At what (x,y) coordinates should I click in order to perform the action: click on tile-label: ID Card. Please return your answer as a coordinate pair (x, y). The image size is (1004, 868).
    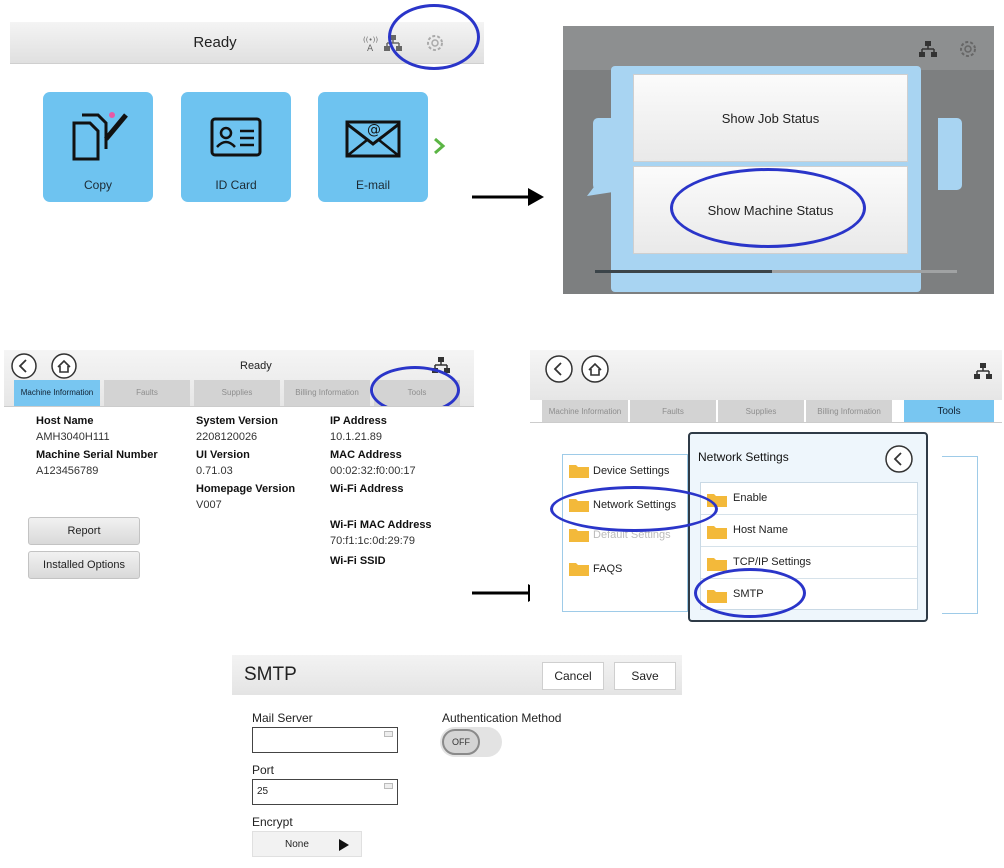
    Looking at the image, I should click on (236, 185).